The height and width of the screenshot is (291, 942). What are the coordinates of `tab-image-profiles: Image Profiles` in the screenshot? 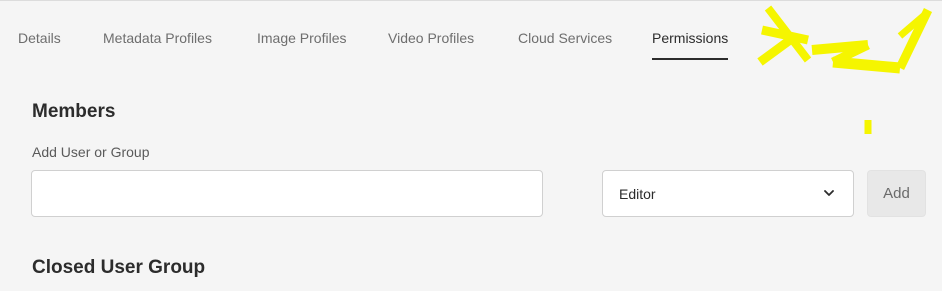 It's located at (301, 45).